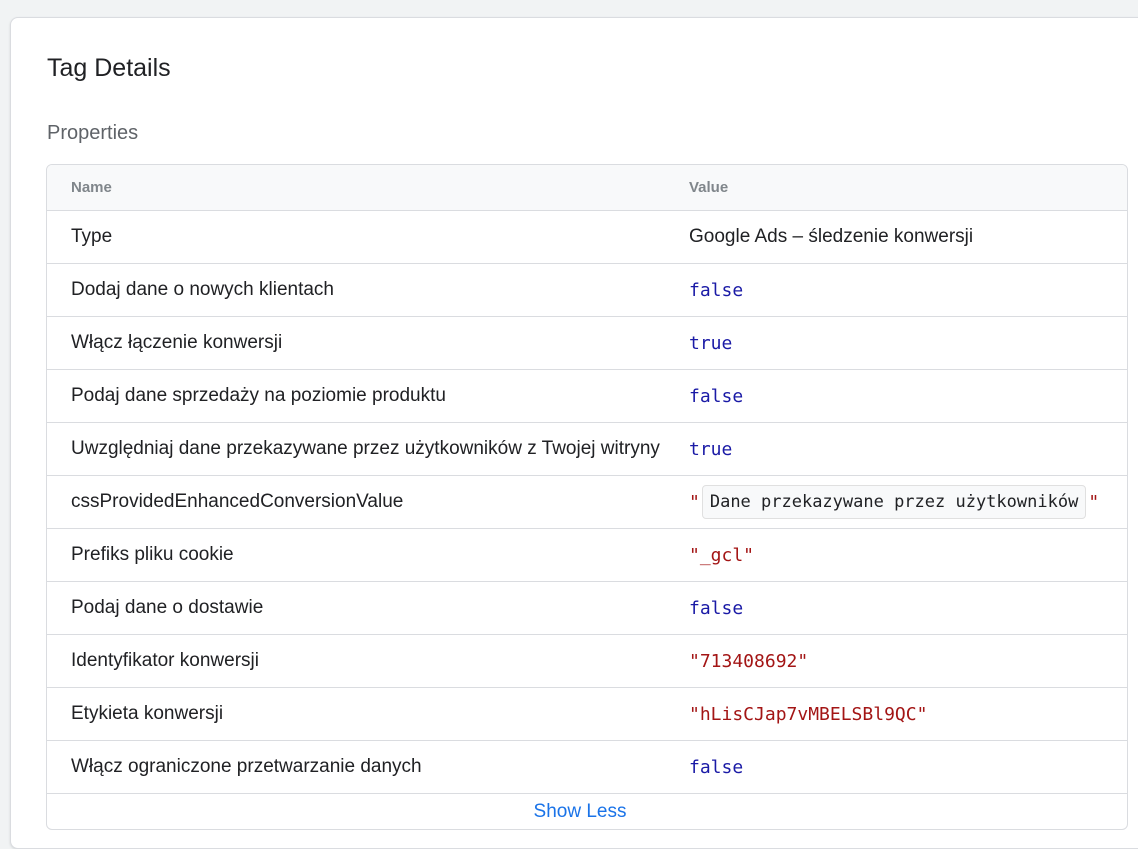  Describe the element at coordinates (694, 502) in the screenshot. I see `open-quote: "` at that location.